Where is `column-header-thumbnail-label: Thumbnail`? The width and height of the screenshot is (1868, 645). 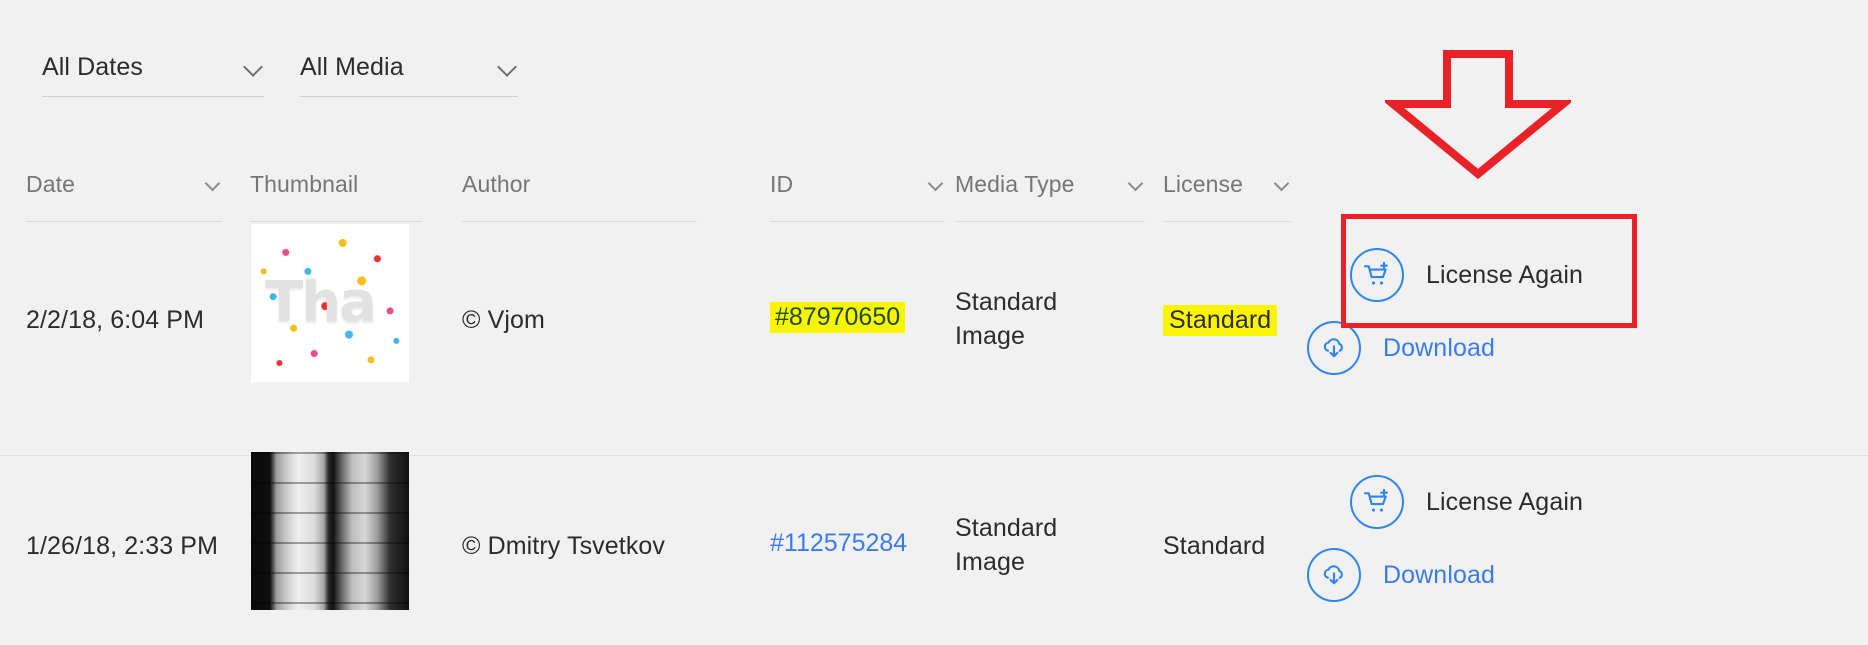
column-header-thumbnail-label: Thumbnail is located at coordinates (304, 184).